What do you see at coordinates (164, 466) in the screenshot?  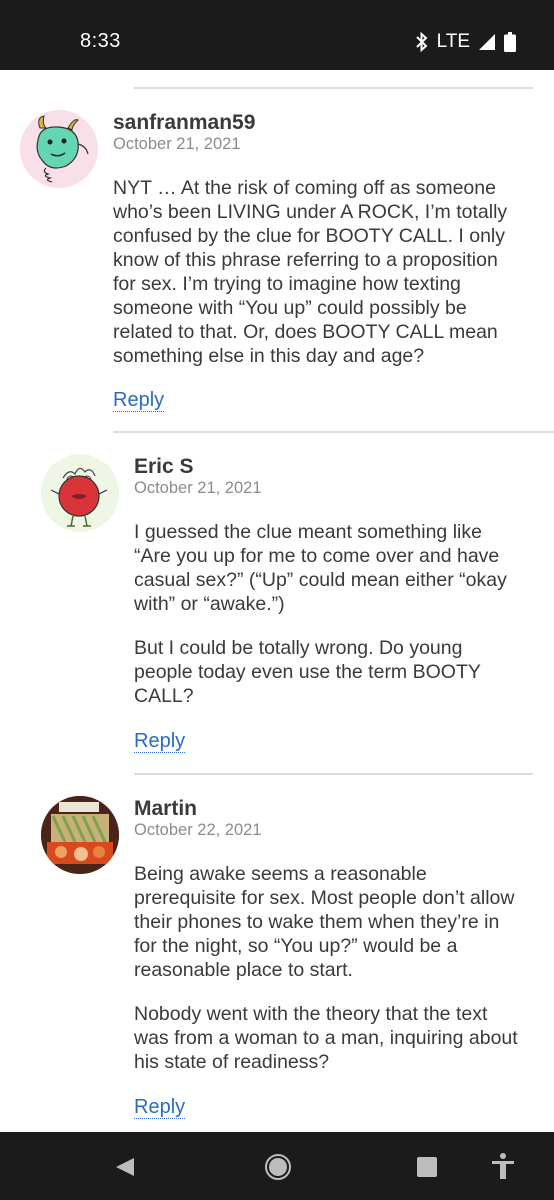 I see `comment-author: Eric S` at bounding box center [164, 466].